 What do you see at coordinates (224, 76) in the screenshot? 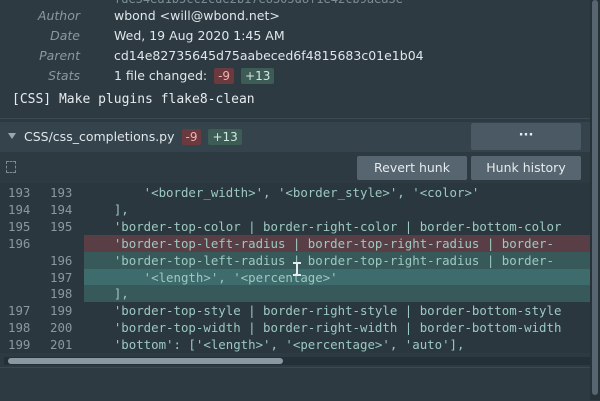
I see `deletions-badge: -9` at bounding box center [224, 76].